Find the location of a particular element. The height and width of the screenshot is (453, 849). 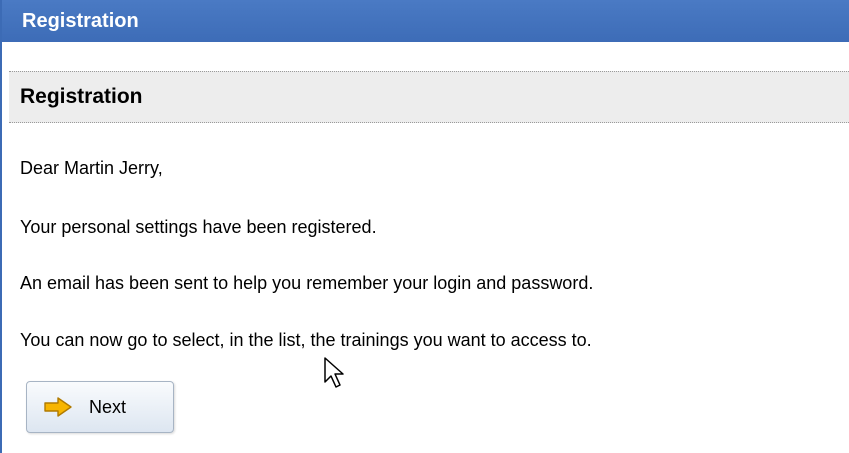

next-button-label: Next is located at coordinates (108, 406).